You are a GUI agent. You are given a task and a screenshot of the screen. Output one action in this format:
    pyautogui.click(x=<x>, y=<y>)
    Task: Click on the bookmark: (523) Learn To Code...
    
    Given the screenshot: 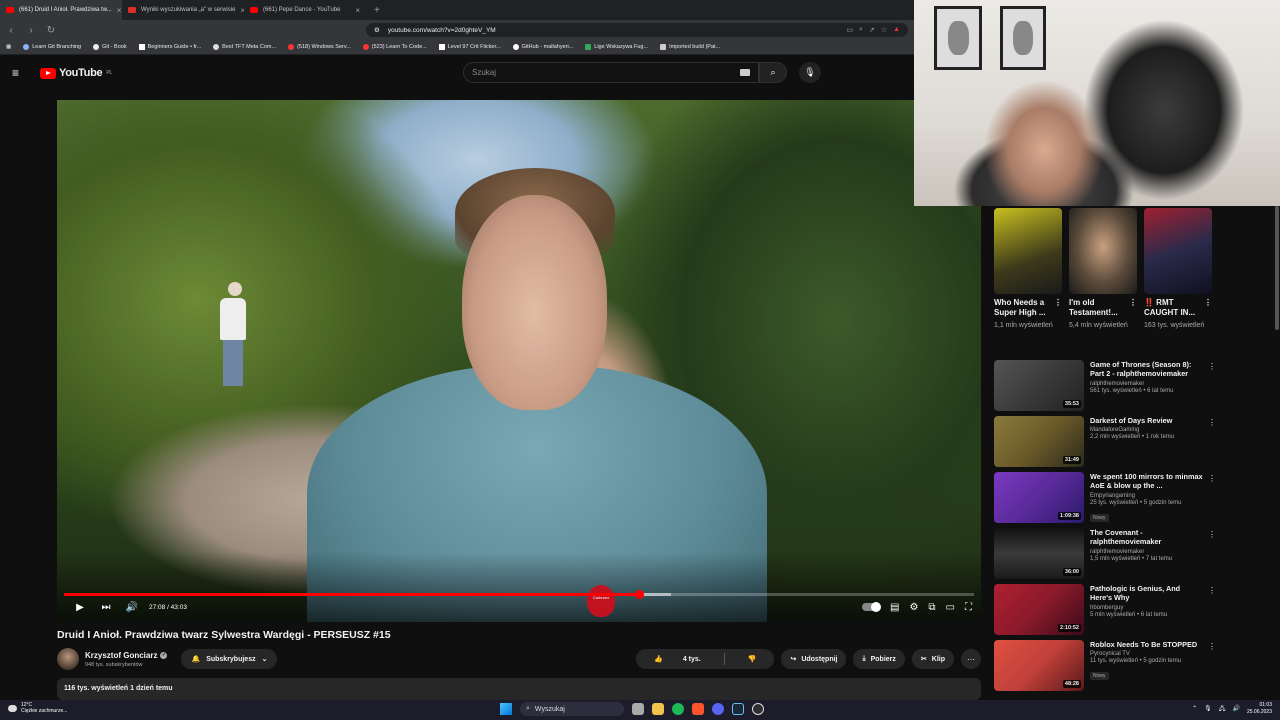 What is the action you would take?
    pyautogui.click(x=394, y=47)
    